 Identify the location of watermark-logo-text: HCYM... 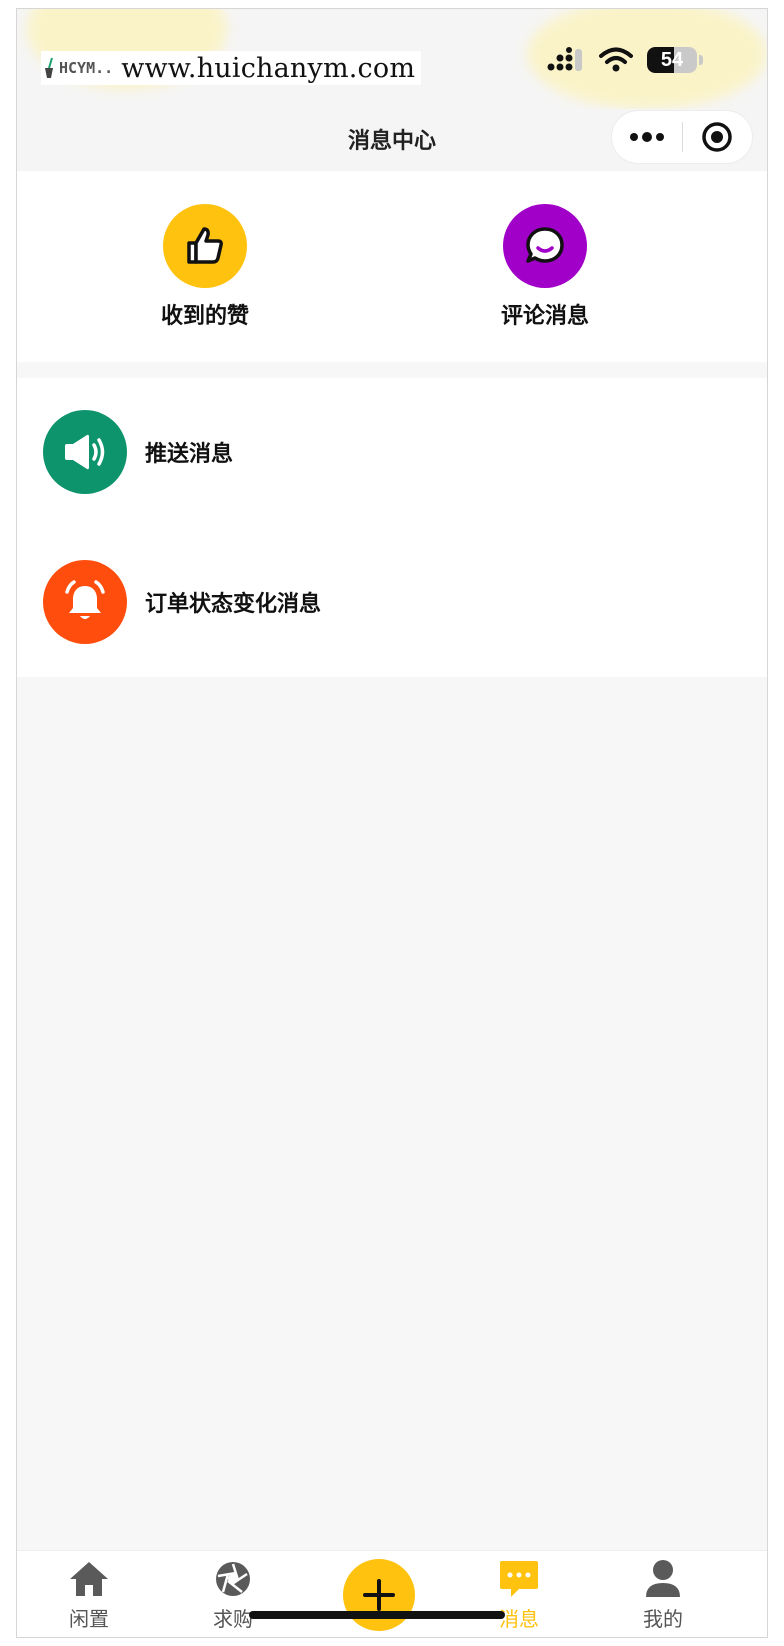
(86, 68).